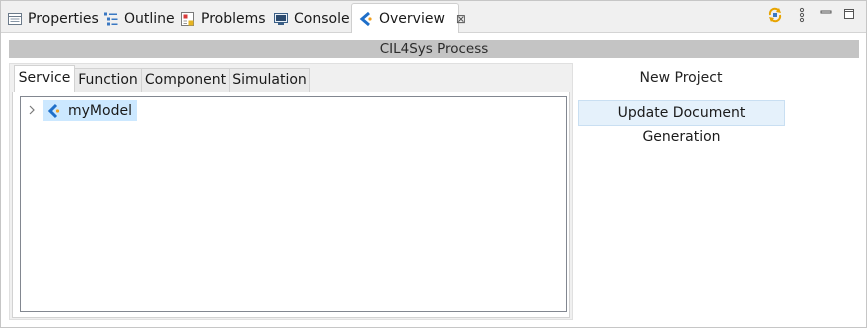  I want to click on tree-item-label: myModel, so click(100, 110).